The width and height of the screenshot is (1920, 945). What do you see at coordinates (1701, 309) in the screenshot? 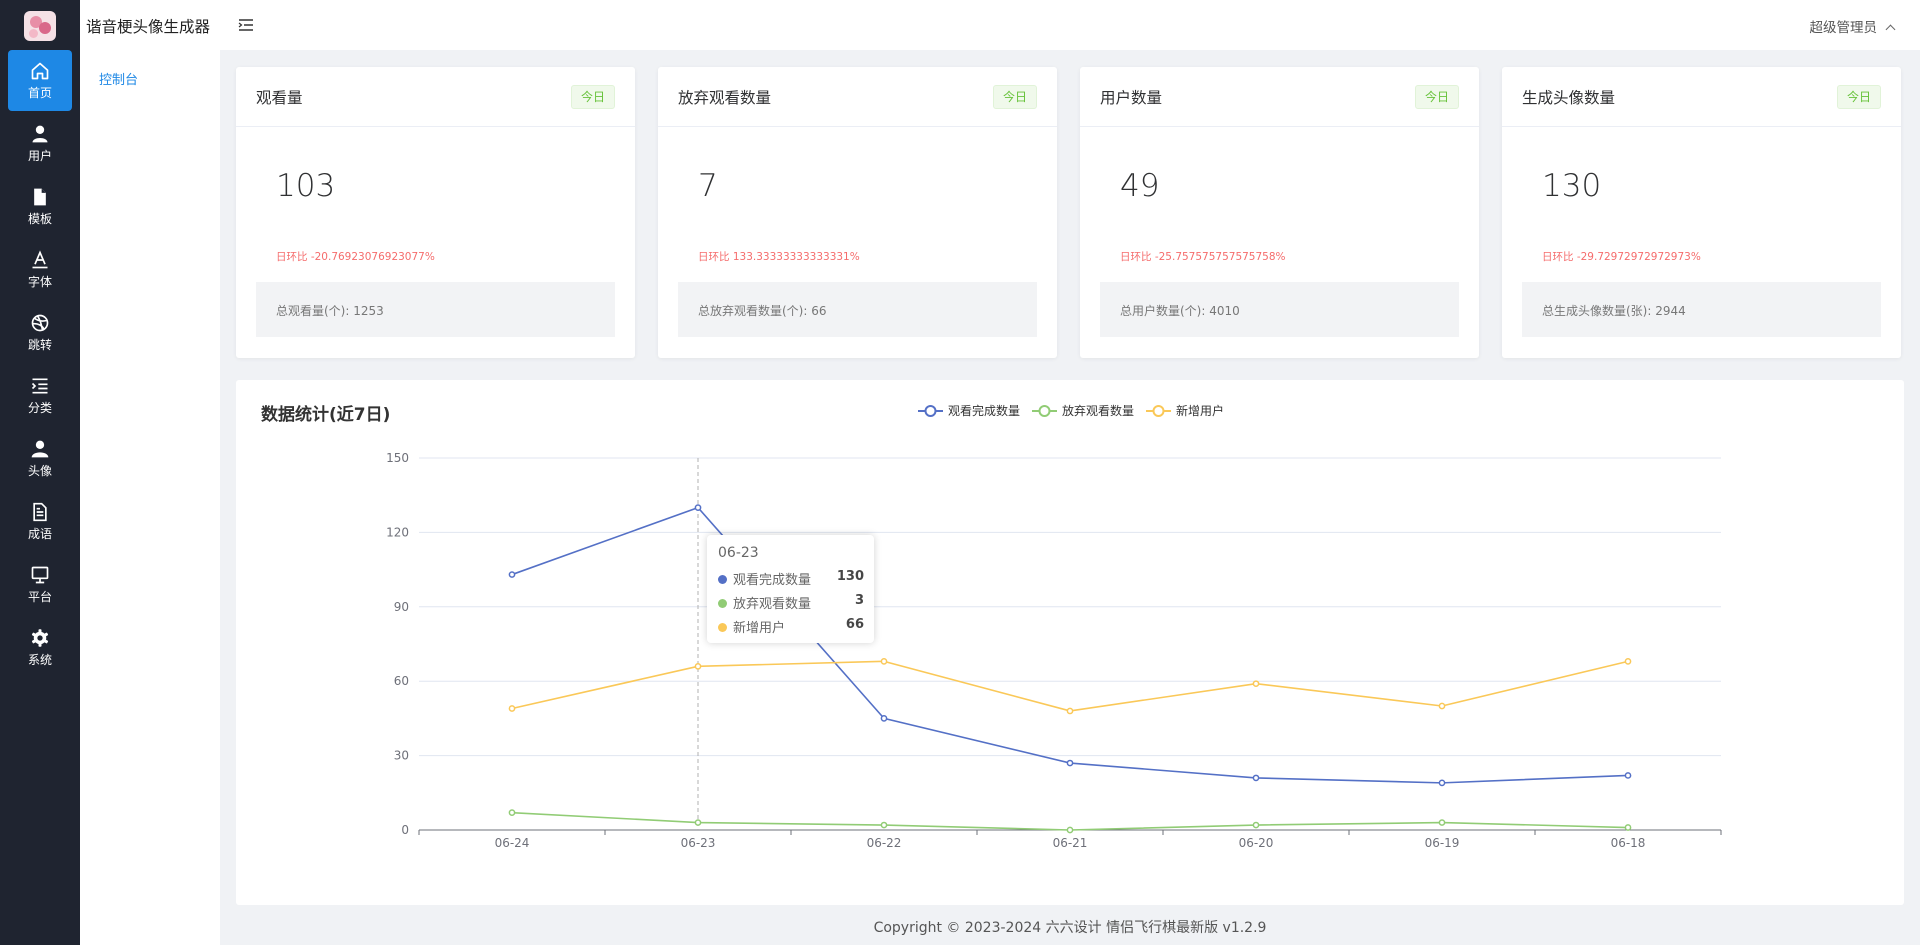
I see `card-total: 总生成头像数量(张): 2944` at bounding box center [1701, 309].